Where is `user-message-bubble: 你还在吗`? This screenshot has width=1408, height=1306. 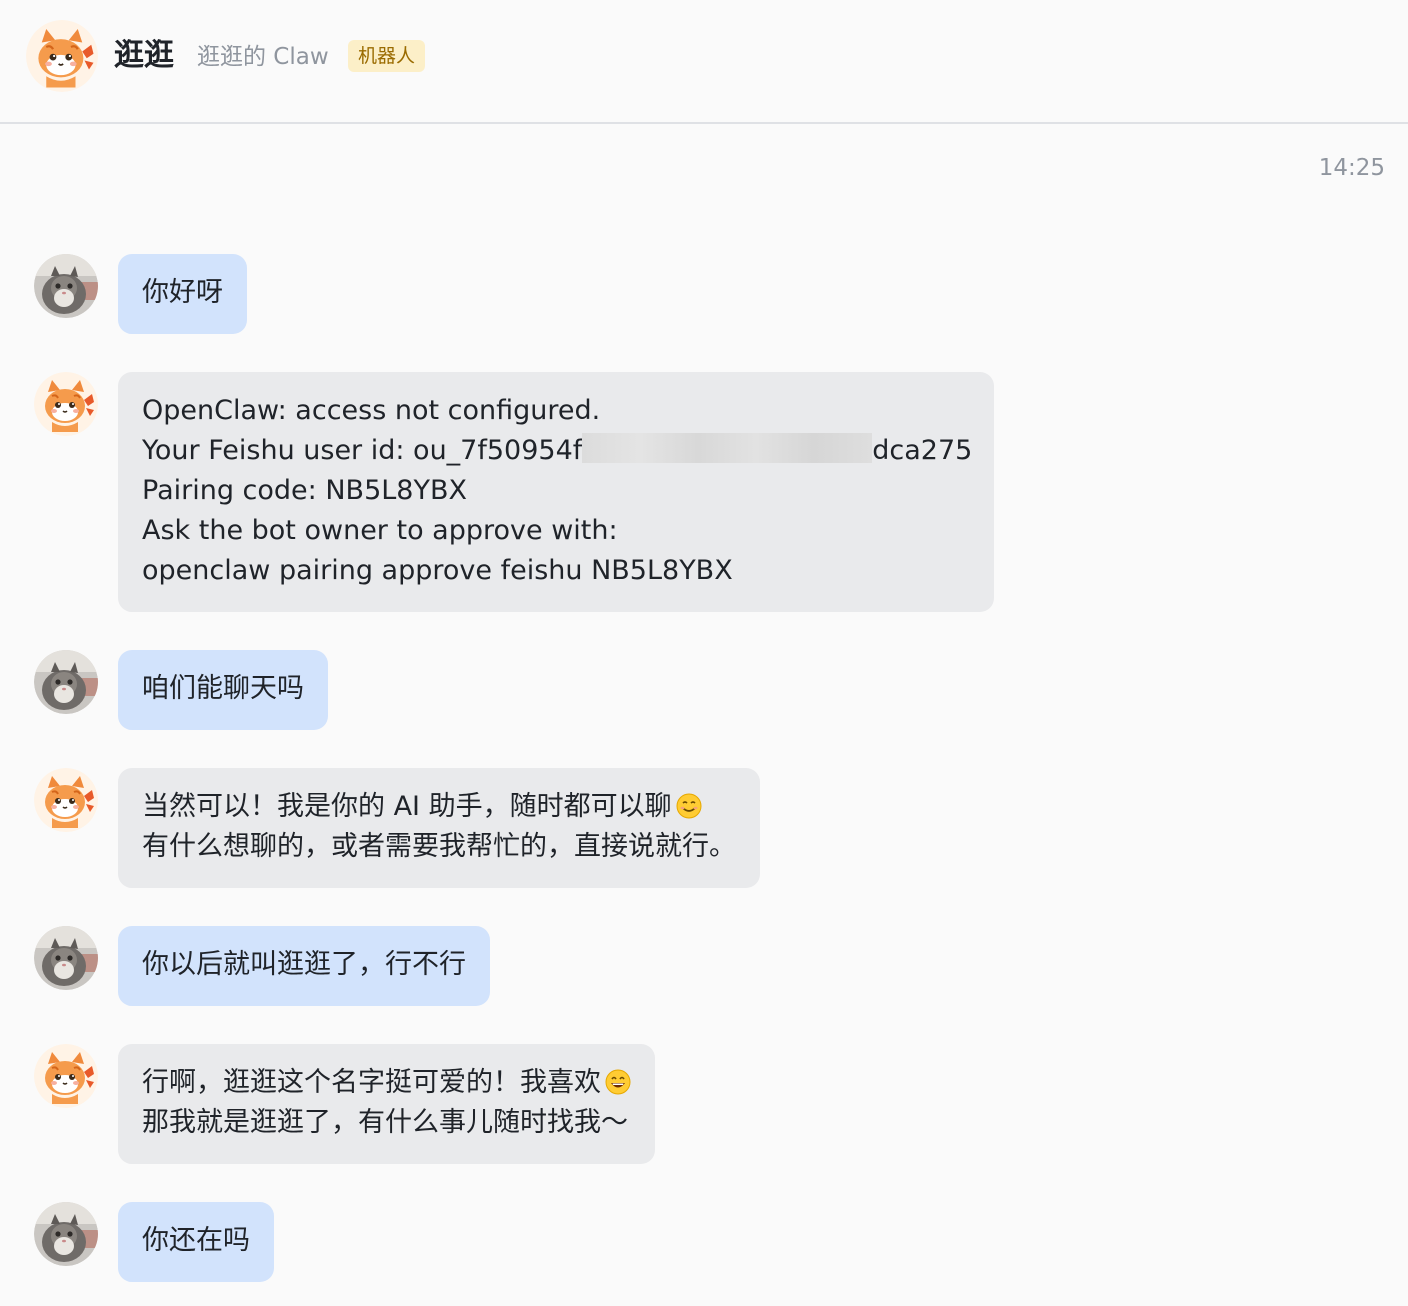
user-message-bubble: 你还在吗 is located at coordinates (196, 1242).